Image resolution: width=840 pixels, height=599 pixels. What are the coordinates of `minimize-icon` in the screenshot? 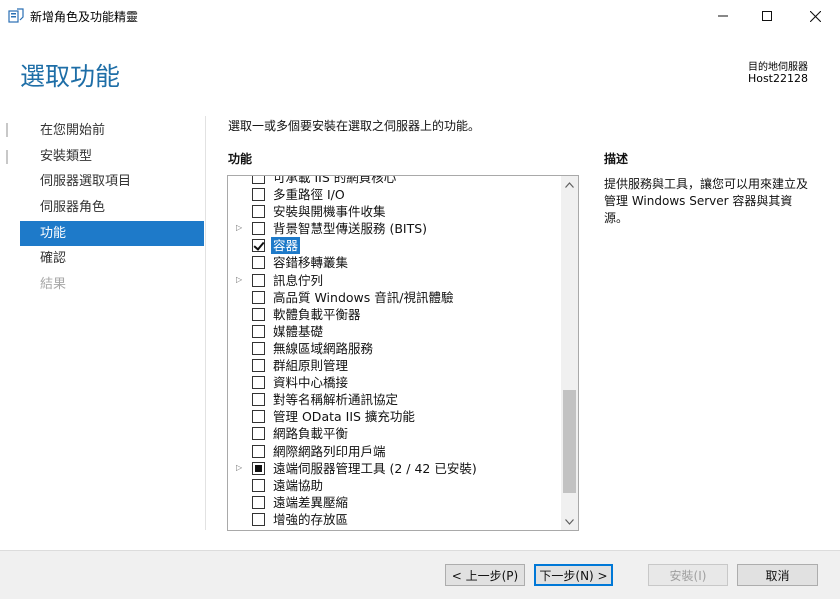 It's located at (723, 16).